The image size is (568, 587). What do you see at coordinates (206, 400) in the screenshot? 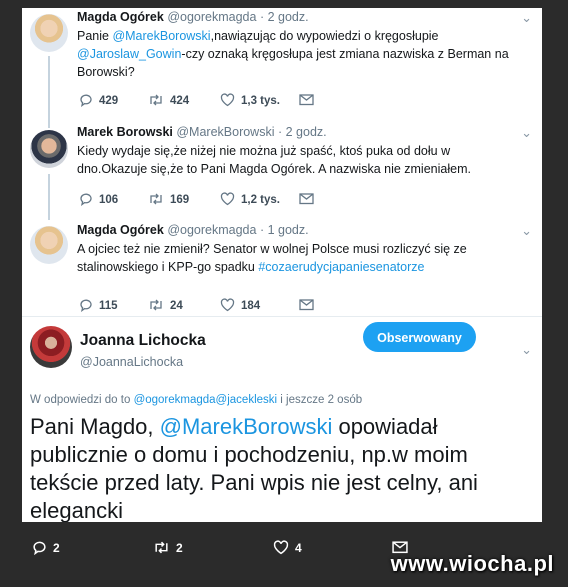
I see `mention-link: @ogorekmagda@jacekleski` at bounding box center [206, 400].